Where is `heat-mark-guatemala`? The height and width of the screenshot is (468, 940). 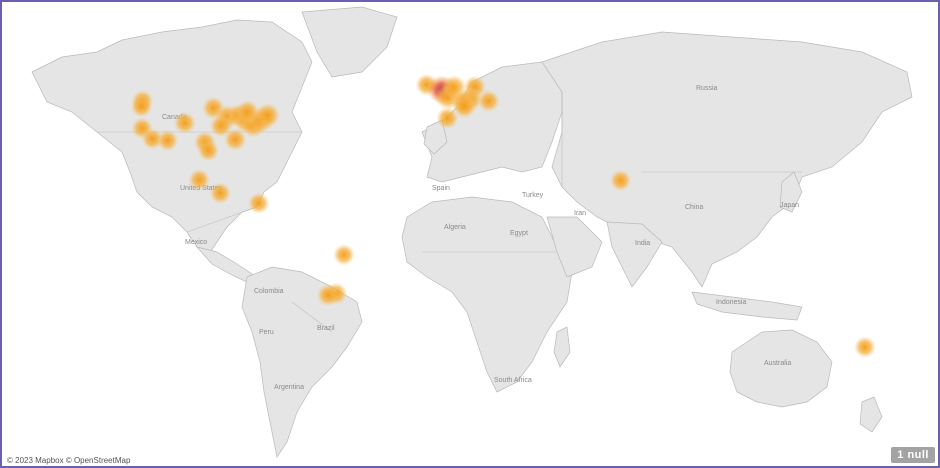 heat-mark-guatemala is located at coordinates (220, 193).